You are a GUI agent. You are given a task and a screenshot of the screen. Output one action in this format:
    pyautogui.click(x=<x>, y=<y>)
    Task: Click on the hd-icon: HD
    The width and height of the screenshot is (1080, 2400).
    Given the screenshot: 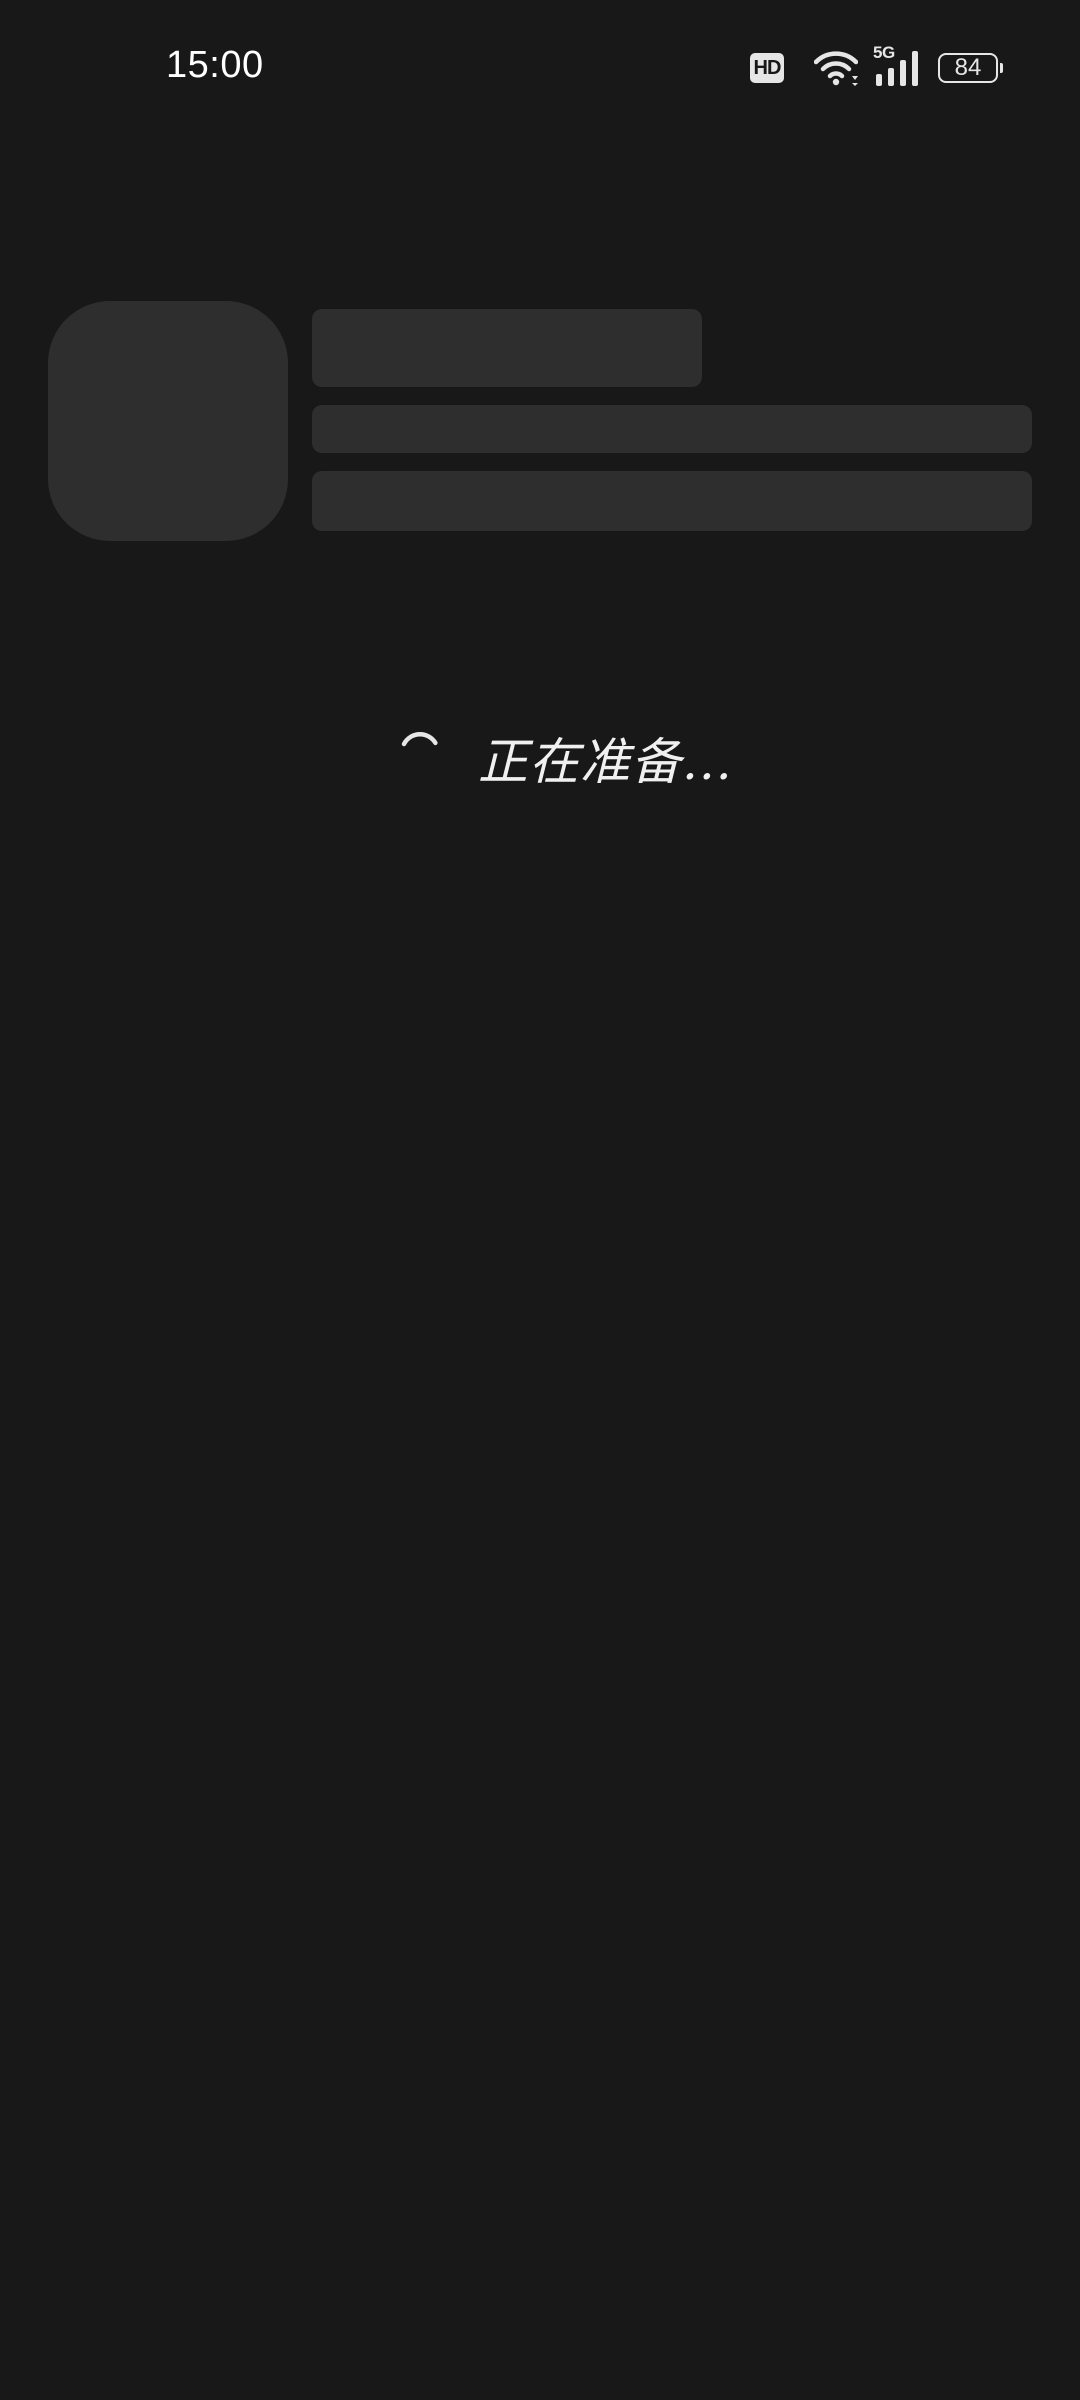 What is the action you would take?
    pyautogui.click(x=767, y=68)
    